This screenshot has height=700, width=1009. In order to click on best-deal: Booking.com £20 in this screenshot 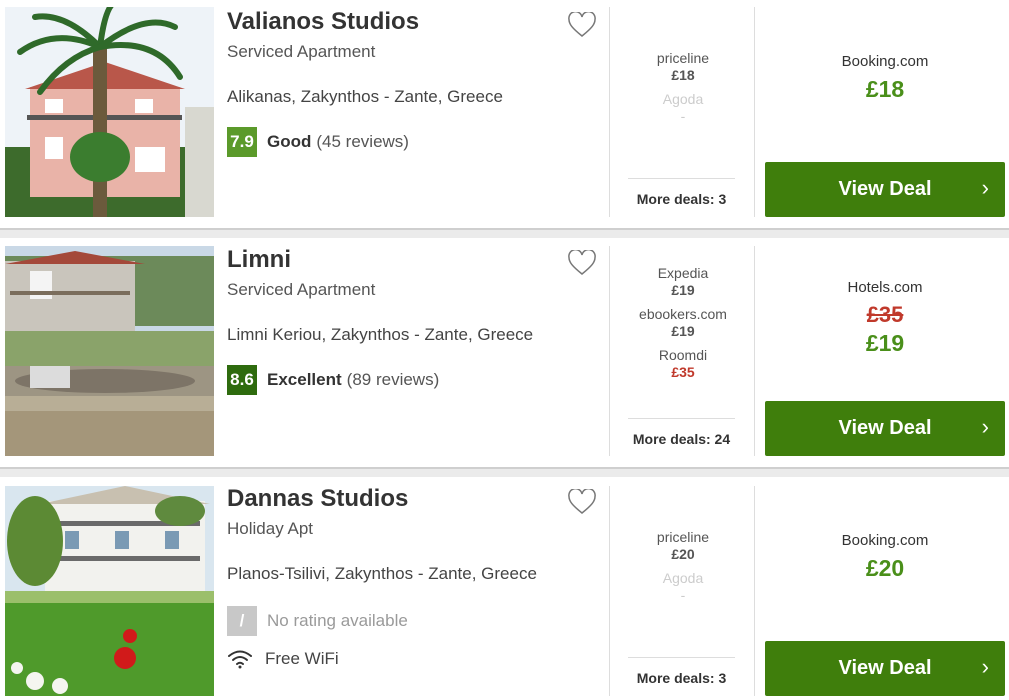, I will do `click(885, 557)`.